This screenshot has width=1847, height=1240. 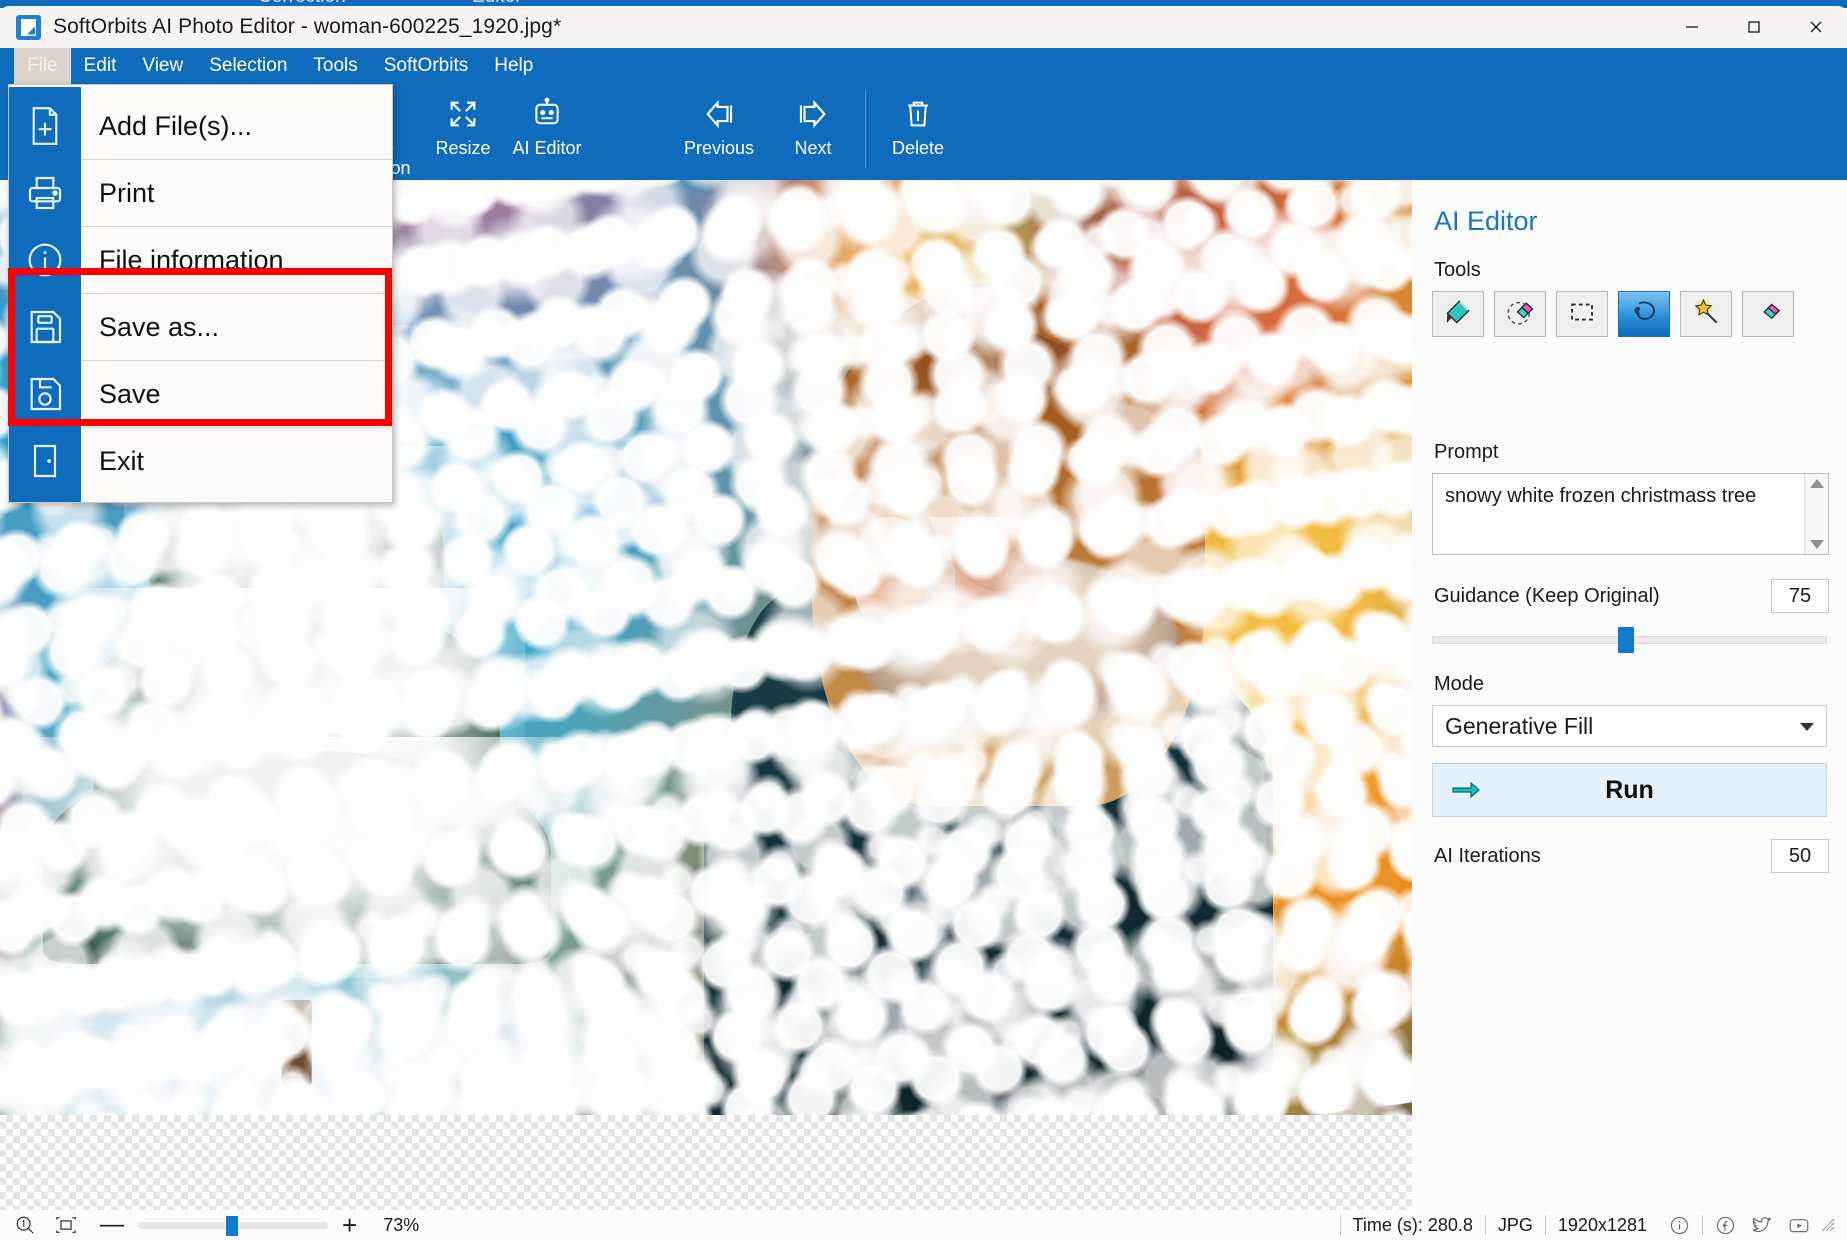 What do you see at coordinates (25, 1225) in the screenshot?
I see `zoom-1-to-1-icon` at bounding box center [25, 1225].